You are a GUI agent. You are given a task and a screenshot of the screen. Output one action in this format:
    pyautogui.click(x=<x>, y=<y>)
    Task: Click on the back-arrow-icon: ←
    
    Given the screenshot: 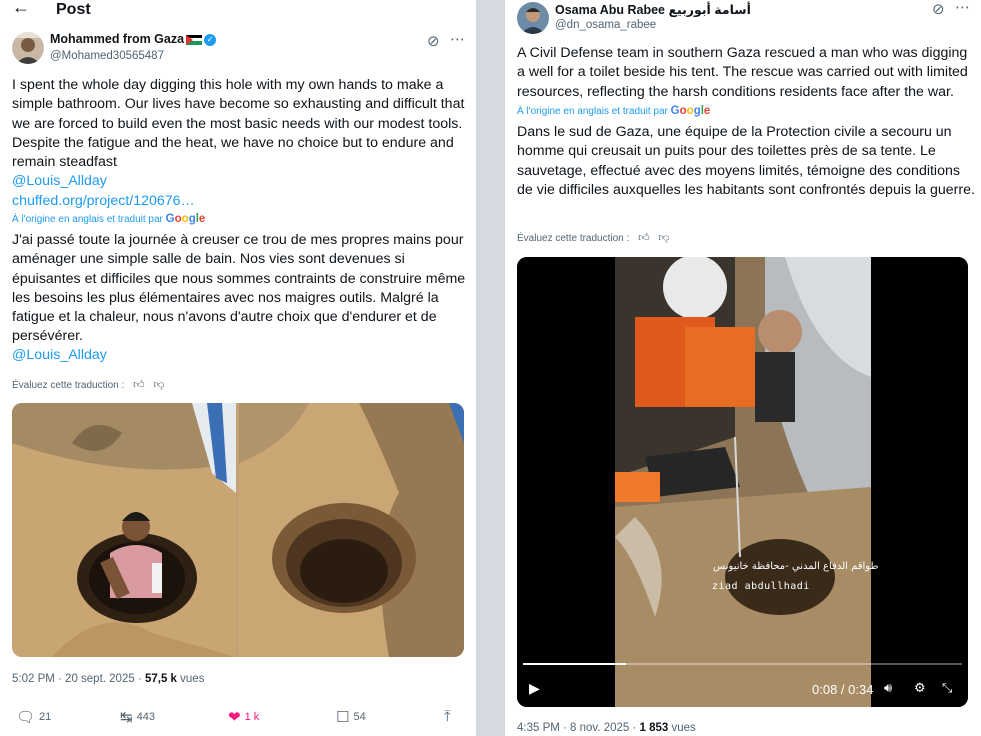 What is the action you would take?
    pyautogui.click(x=21, y=9)
    